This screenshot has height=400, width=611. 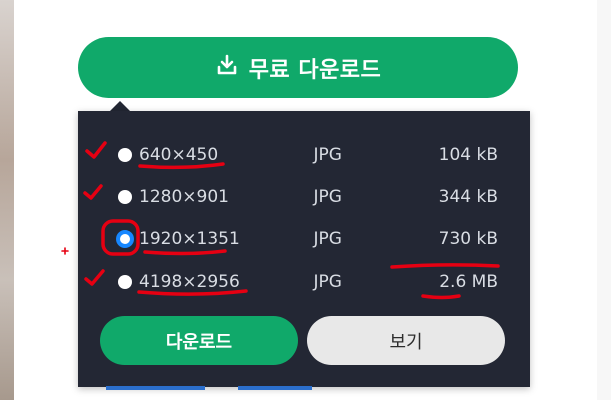 What do you see at coordinates (227, 68) in the screenshot?
I see `download-icon` at bounding box center [227, 68].